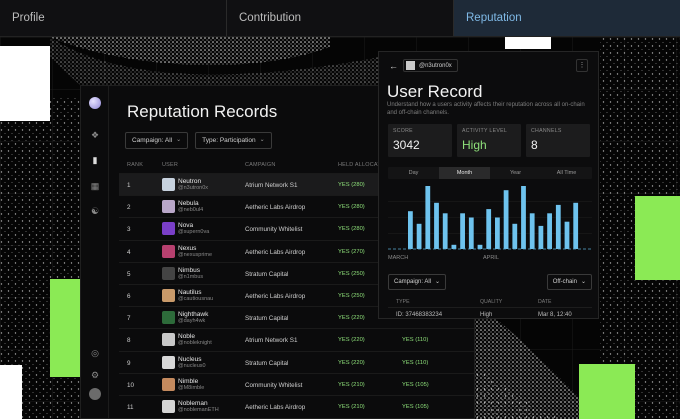  Describe the element at coordinates (190, 359) in the screenshot. I see `user-name: Nucleus` at that location.